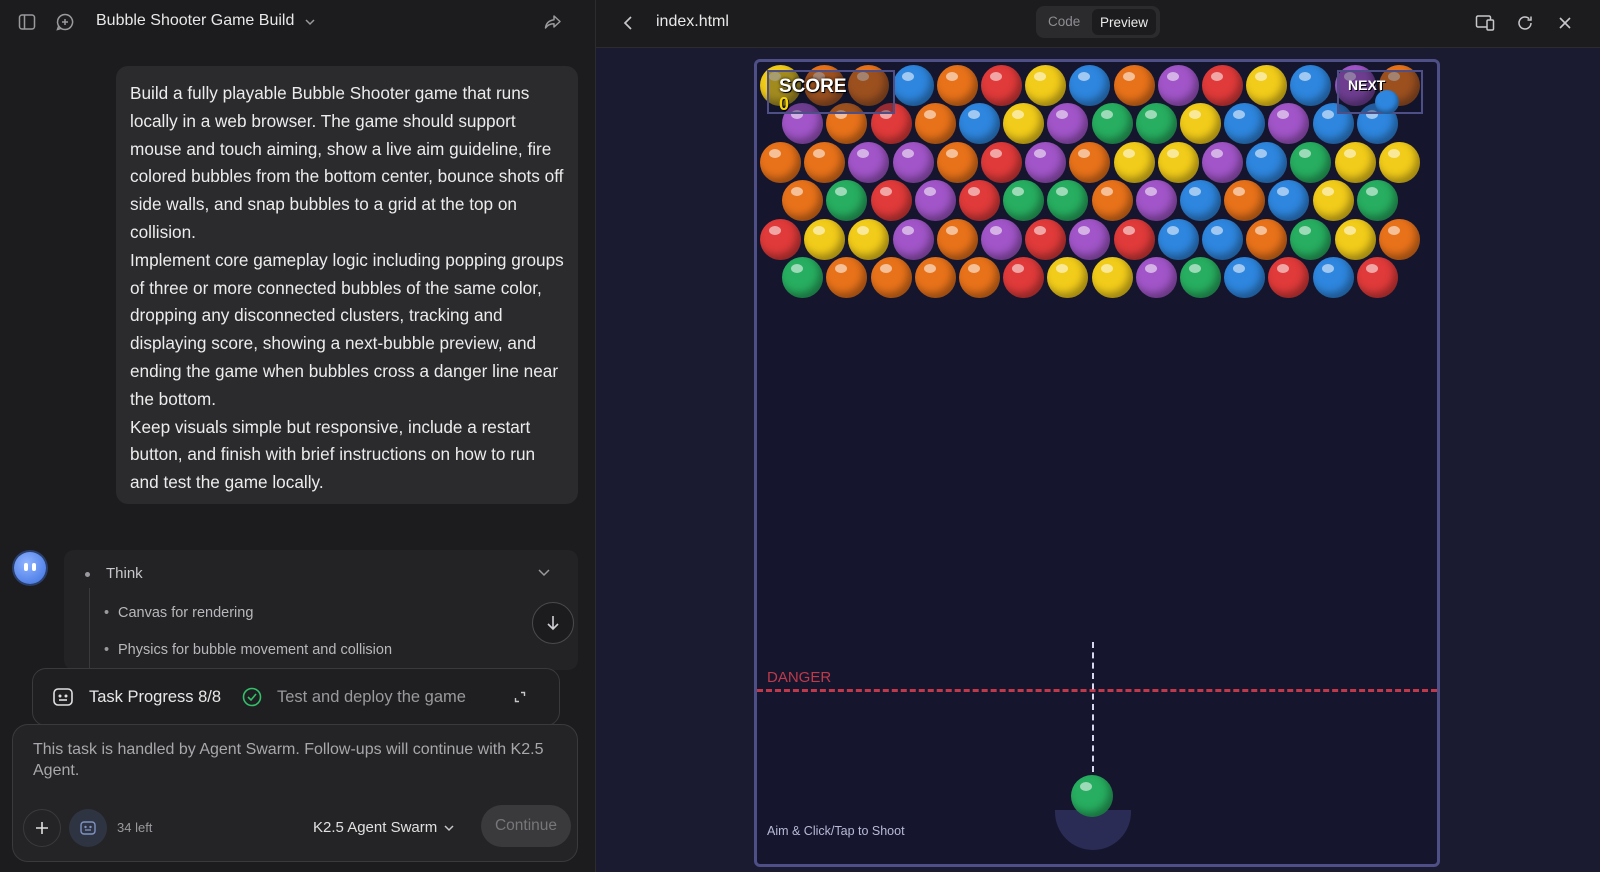 The height and width of the screenshot is (872, 1600). I want to click on think-label: Think, so click(124, 573).